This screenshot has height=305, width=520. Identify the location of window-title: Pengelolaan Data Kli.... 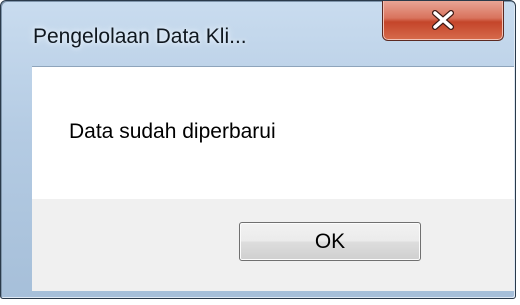
(140, 36).